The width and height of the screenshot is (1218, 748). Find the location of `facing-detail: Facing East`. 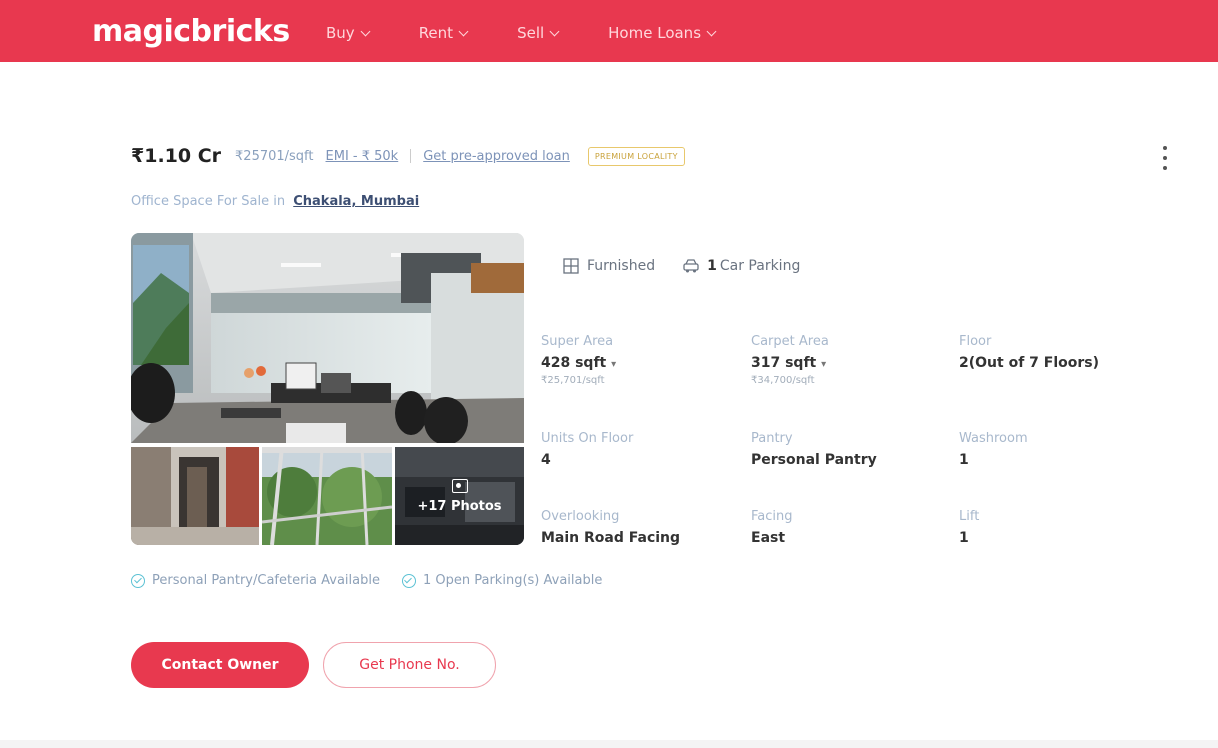

facing-detail: Facing East is located at coordinates (772, 527).